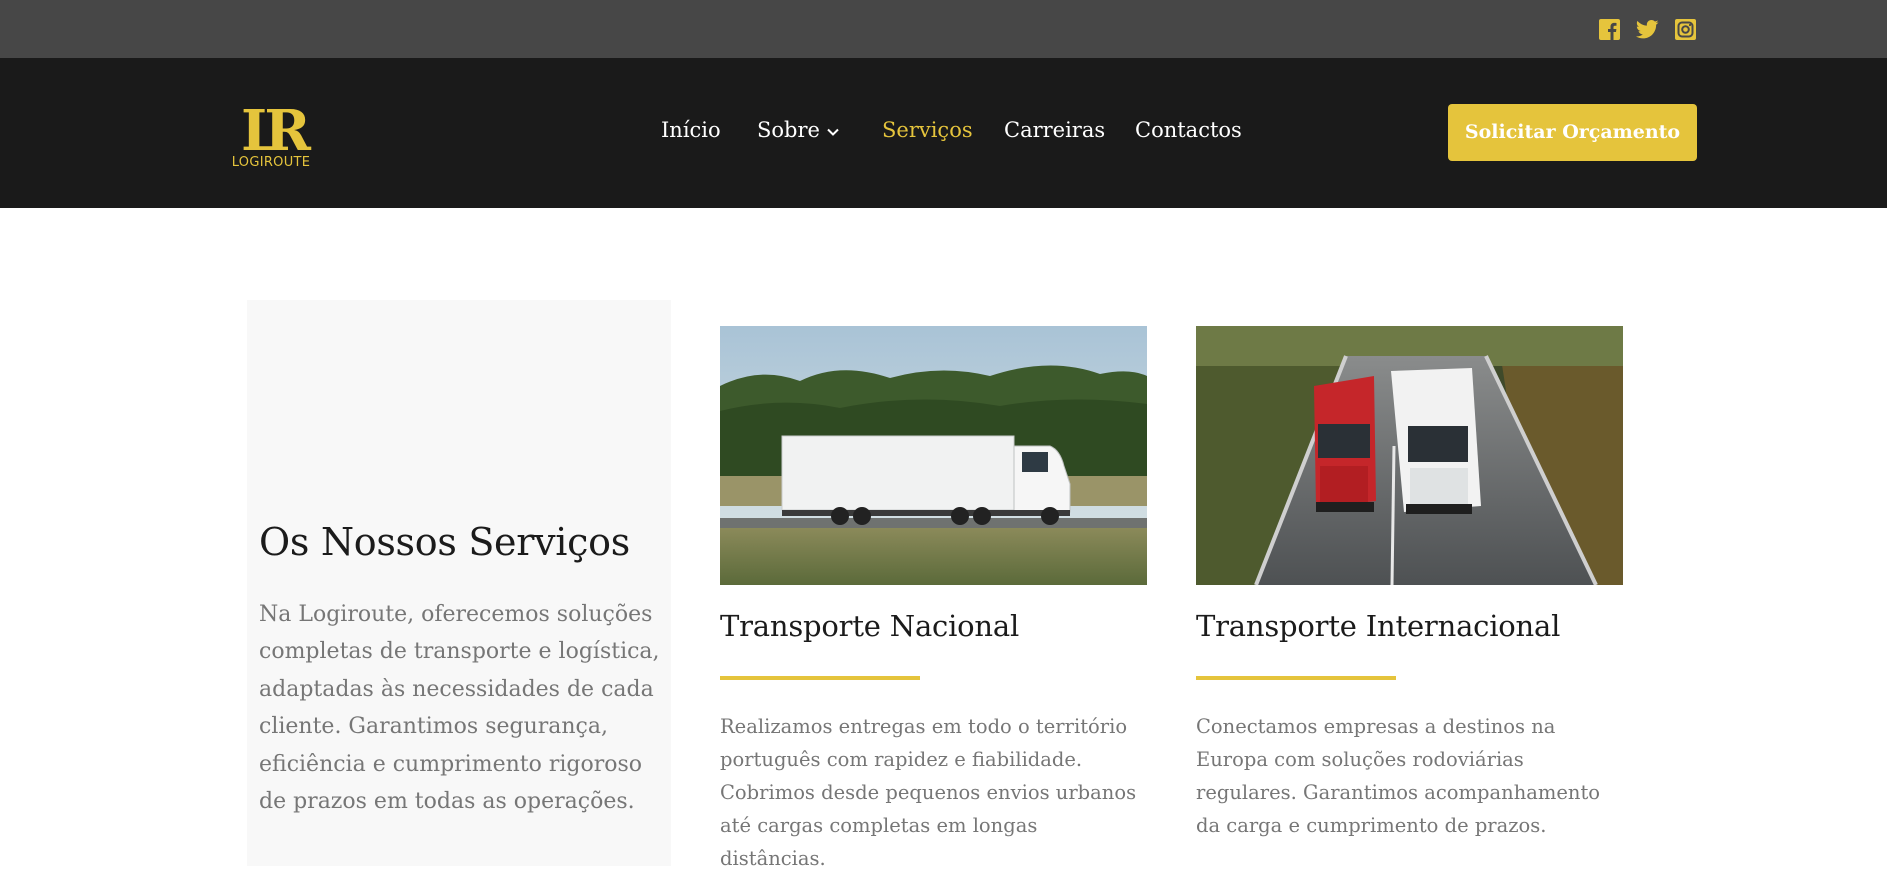  Describe the element at coordinates (1685, 29) in the screenshot. I see `instagram-icon` at that location.